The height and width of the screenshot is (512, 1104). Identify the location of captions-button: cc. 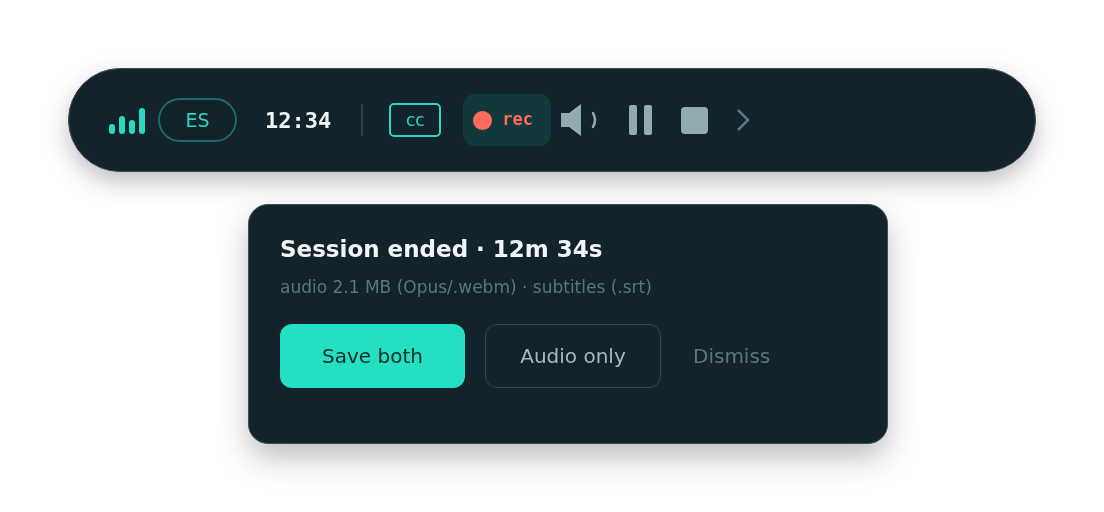
(415, 120).